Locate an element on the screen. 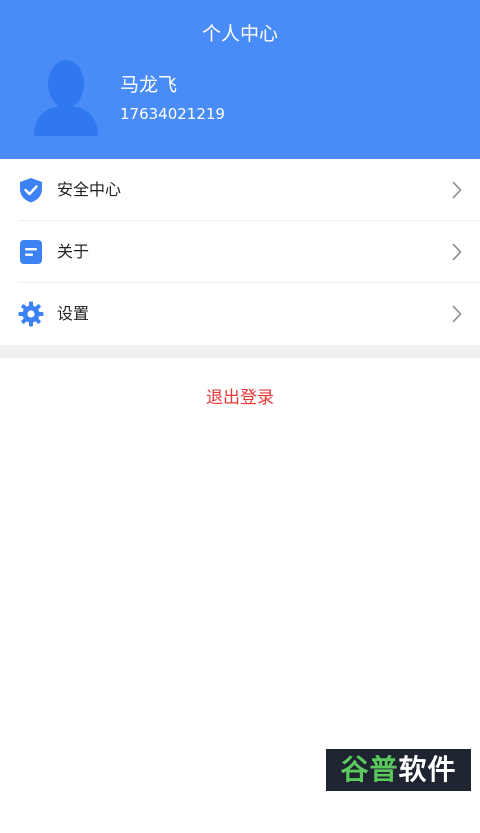 The image size is (480, 833). menu-item-settings: 设置 is located at coordinates (240, 314).